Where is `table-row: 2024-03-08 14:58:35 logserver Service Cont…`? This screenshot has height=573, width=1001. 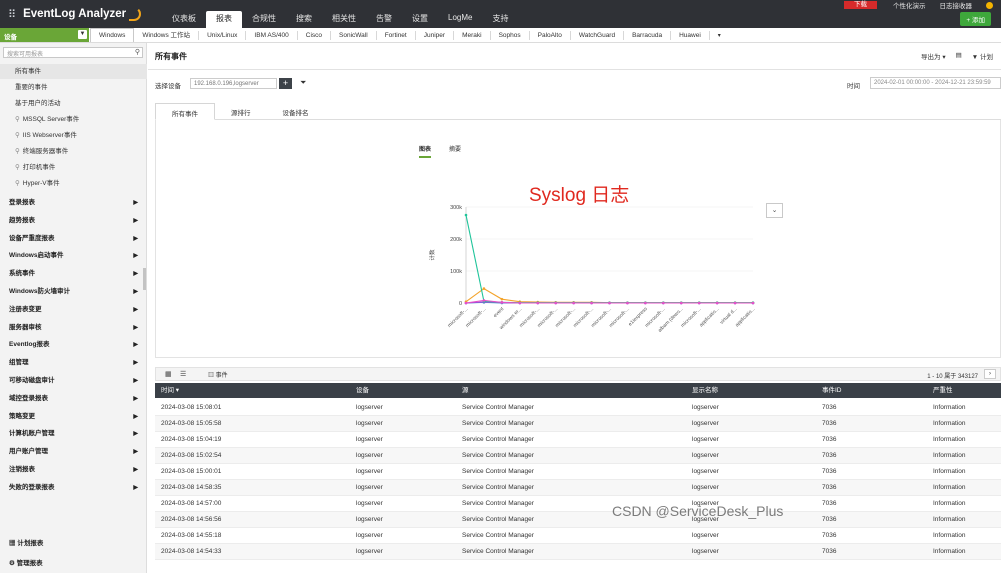
table-row: 2024-03-08 14:58:35 logserver Service Cont… is located at coordinates (578, 488).